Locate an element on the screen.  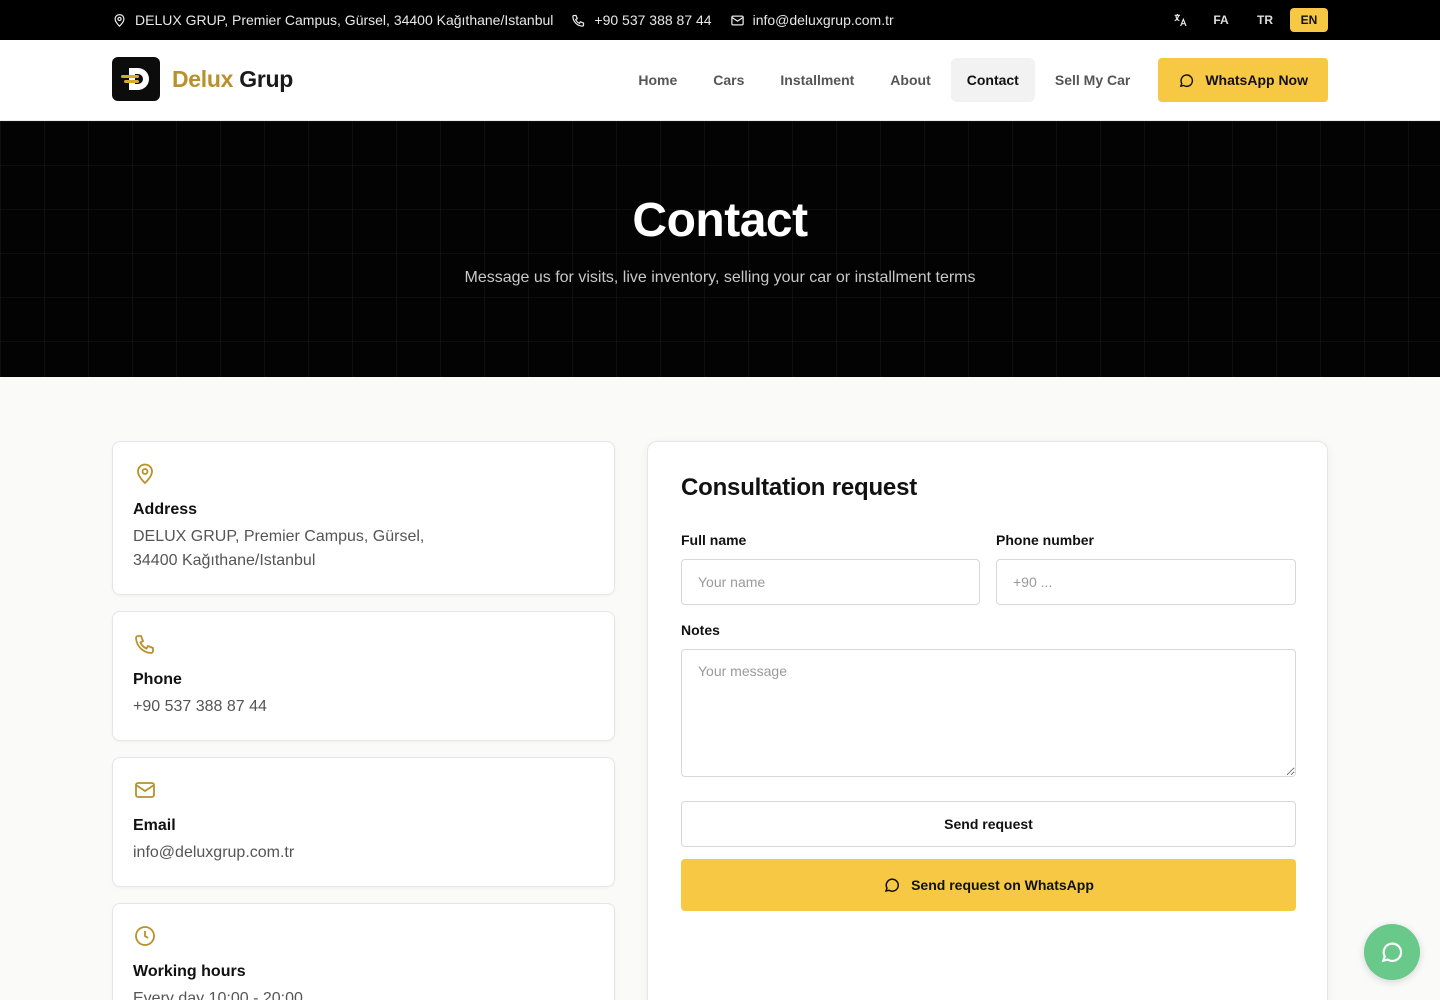
send-request-button: Send request is located at coordinates (988, 824).